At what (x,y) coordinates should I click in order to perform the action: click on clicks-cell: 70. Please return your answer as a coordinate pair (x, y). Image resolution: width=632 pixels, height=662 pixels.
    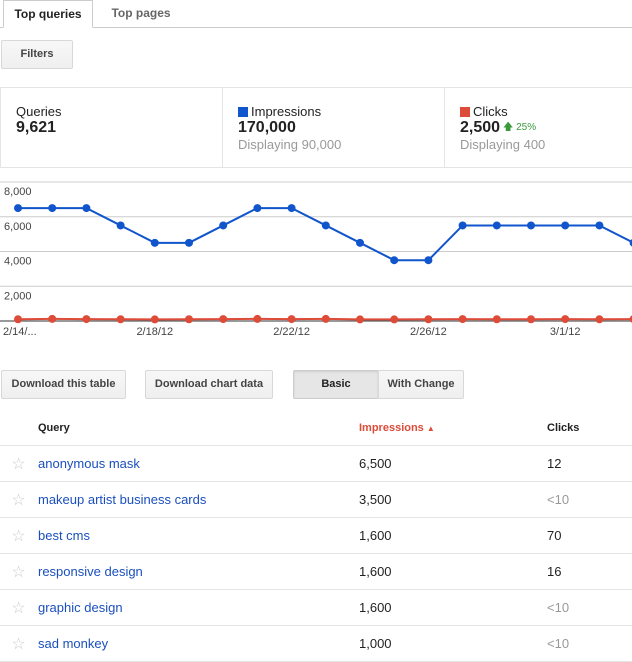
    Looking at the image, I should click on (589, 535).